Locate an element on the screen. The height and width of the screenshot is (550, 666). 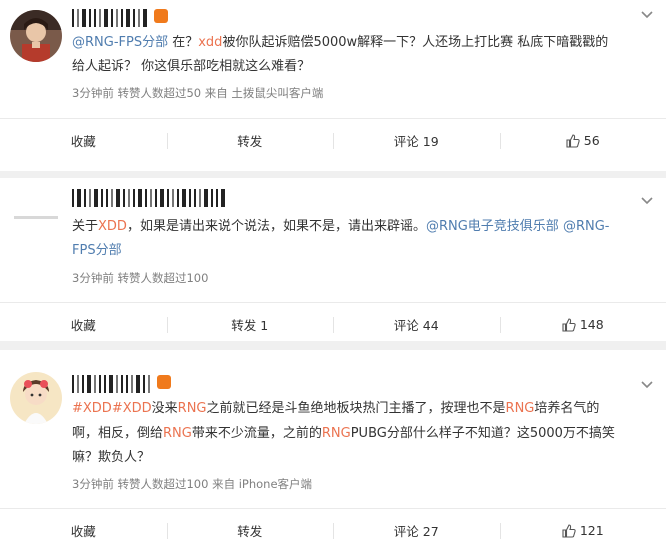
post-meta: 3分钟前 转赞人数超过50 来自 土拨鼠尖叫客户端 is located at coordinates (198, 93).